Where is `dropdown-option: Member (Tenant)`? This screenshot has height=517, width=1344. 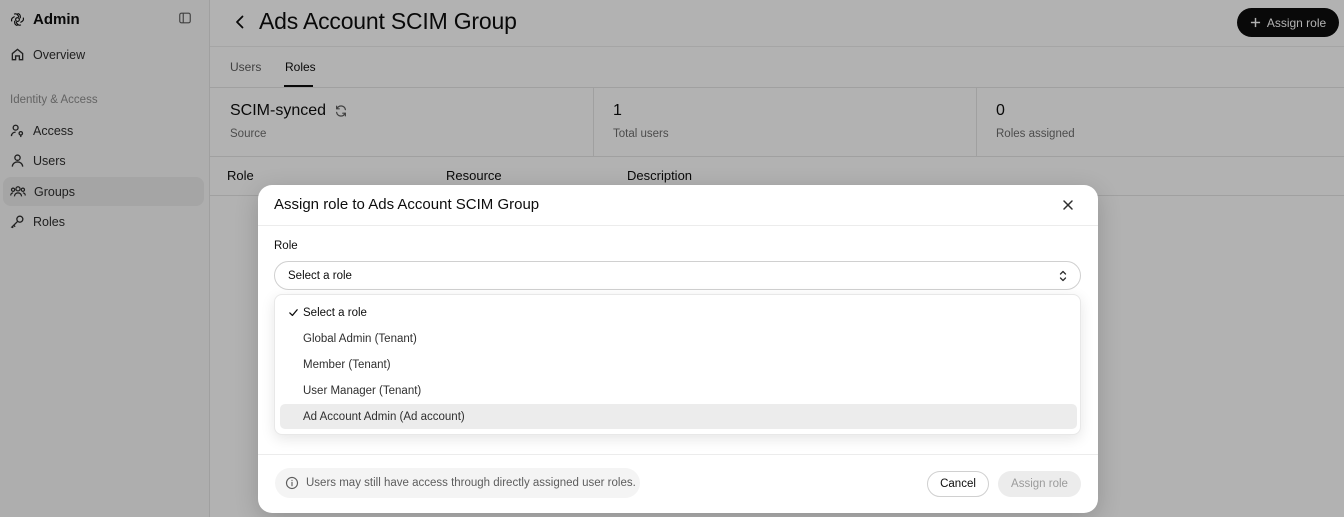 dropdown-option: Member (Tenant) is located at coordinates (678, 364).